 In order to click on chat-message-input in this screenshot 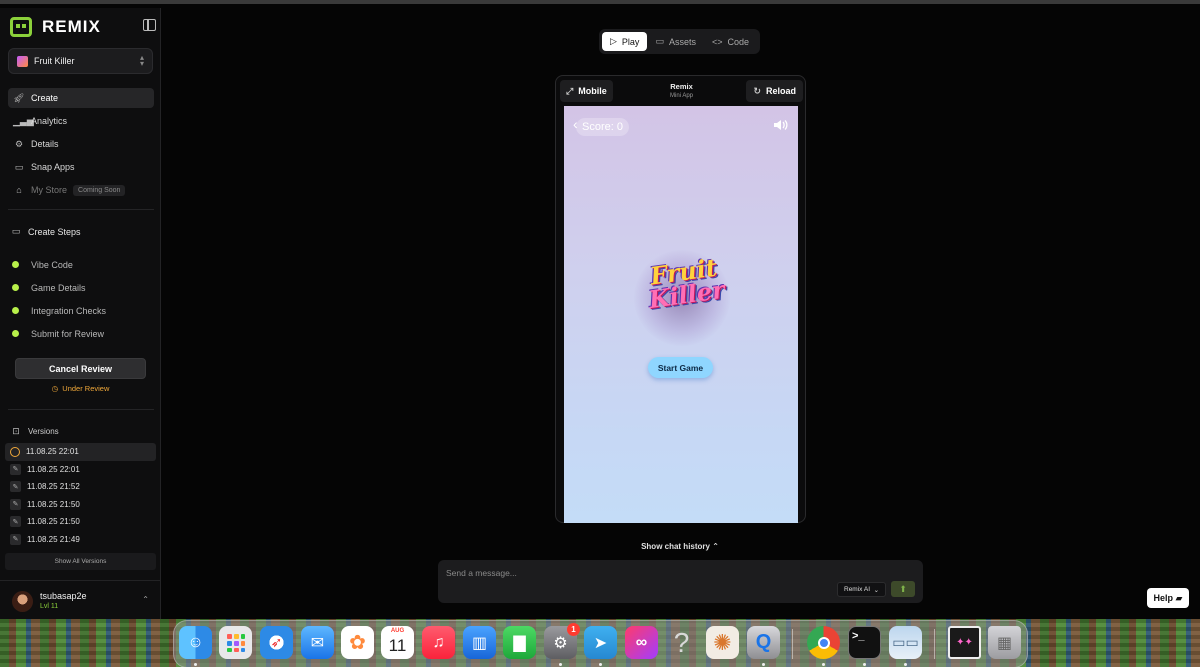, I will do `click(636, 573)`.